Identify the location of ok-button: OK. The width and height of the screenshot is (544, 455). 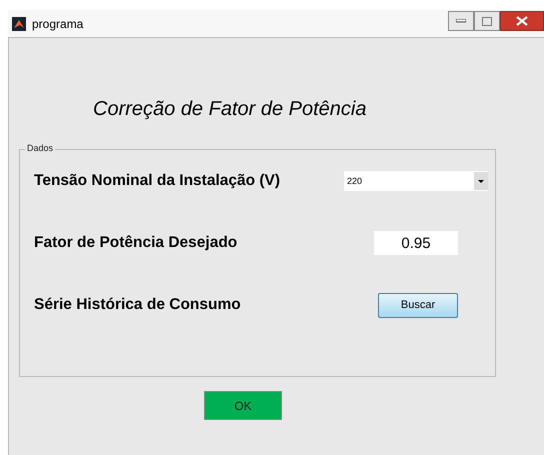
(243, 405).